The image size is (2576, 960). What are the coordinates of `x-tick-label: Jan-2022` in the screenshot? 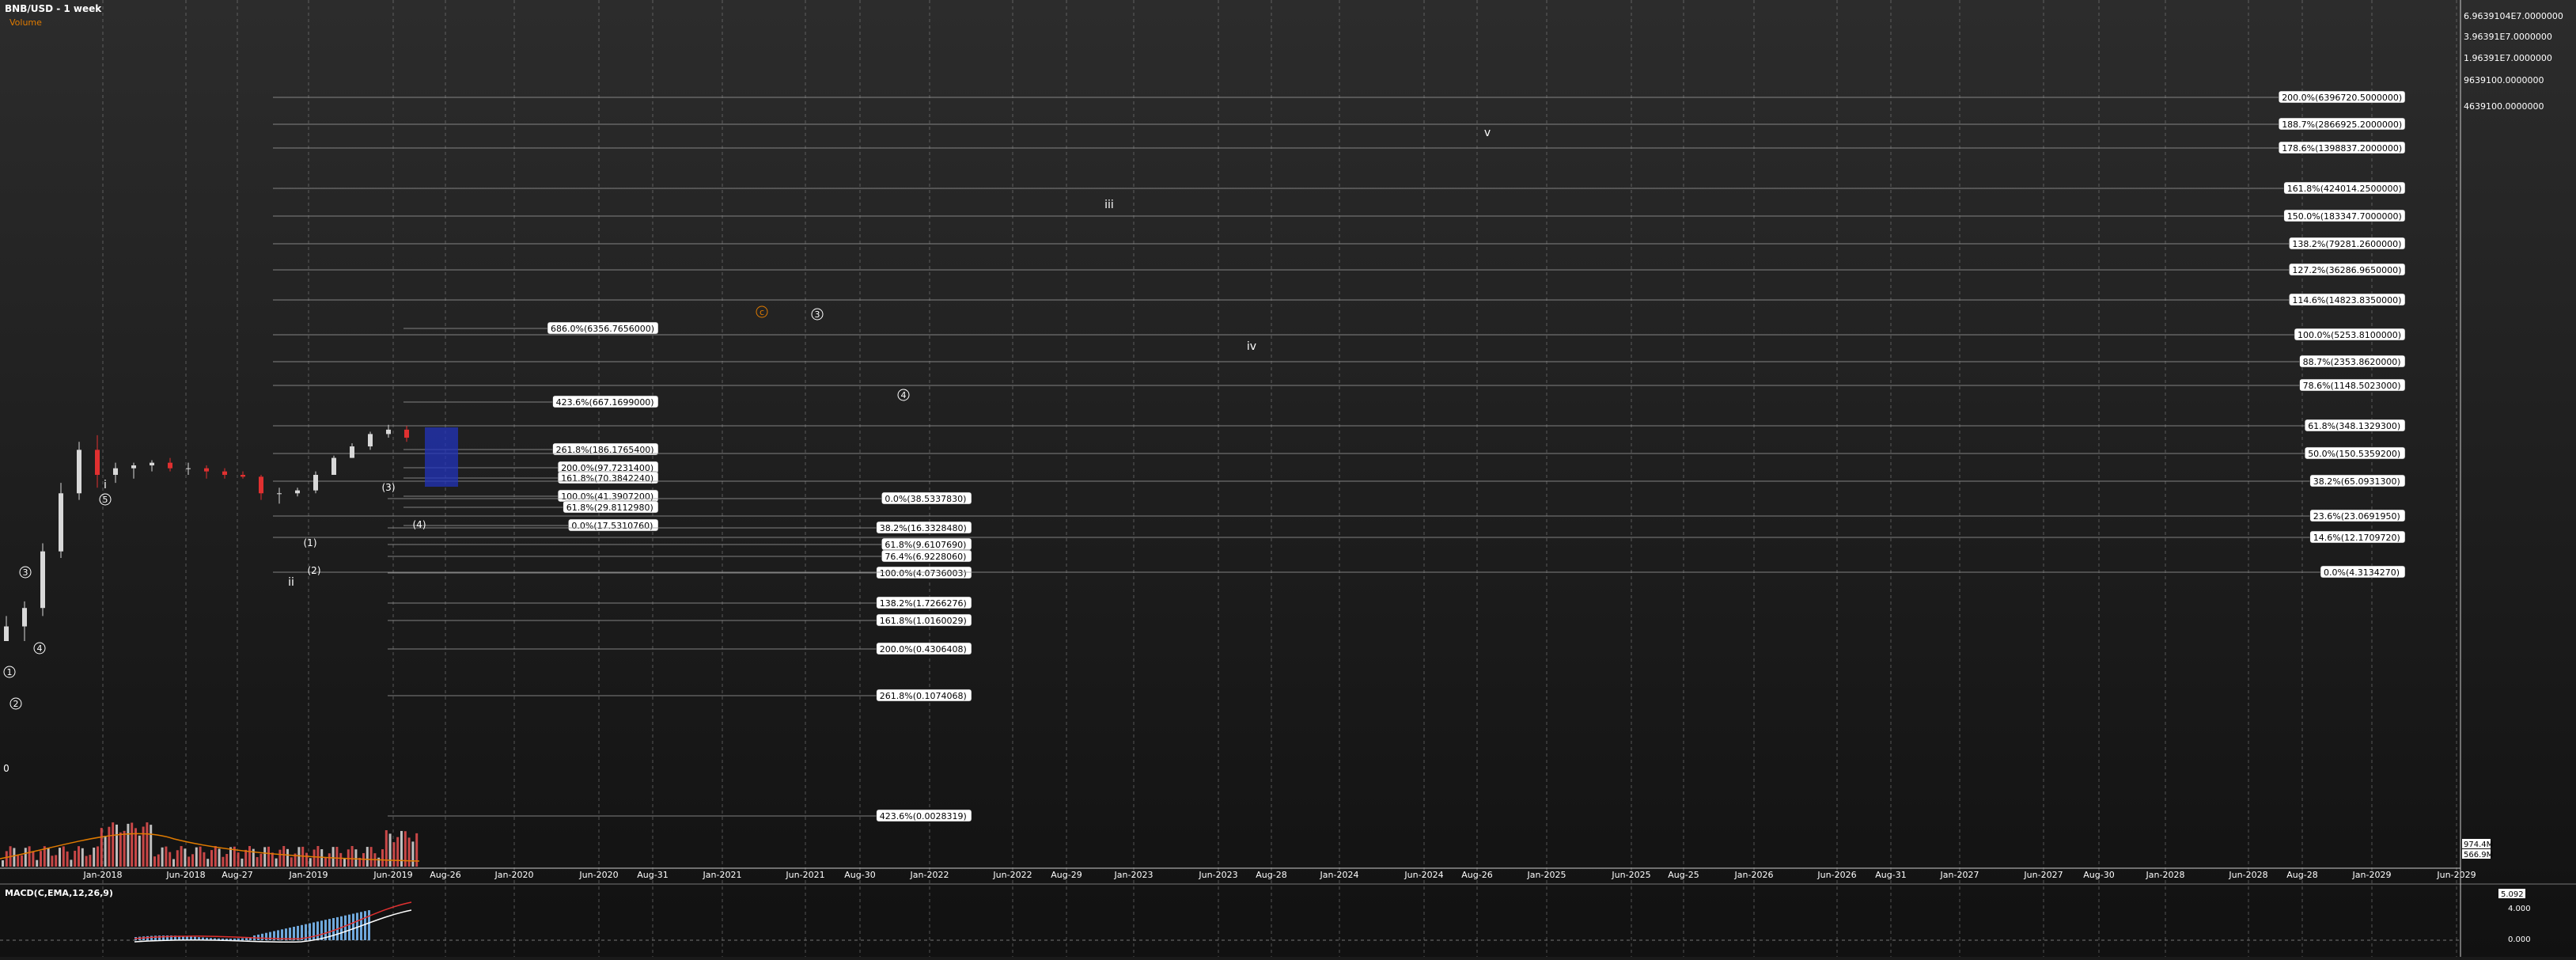 It's located at (929, 875).